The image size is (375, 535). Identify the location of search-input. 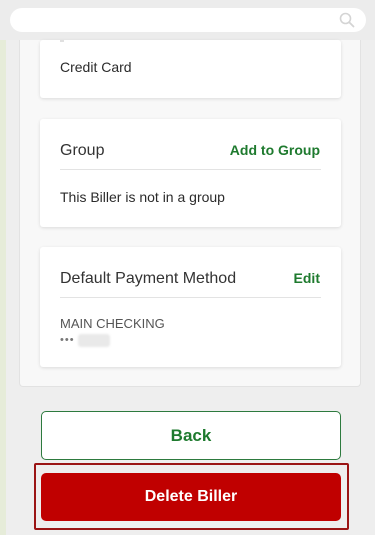
(188, 20).